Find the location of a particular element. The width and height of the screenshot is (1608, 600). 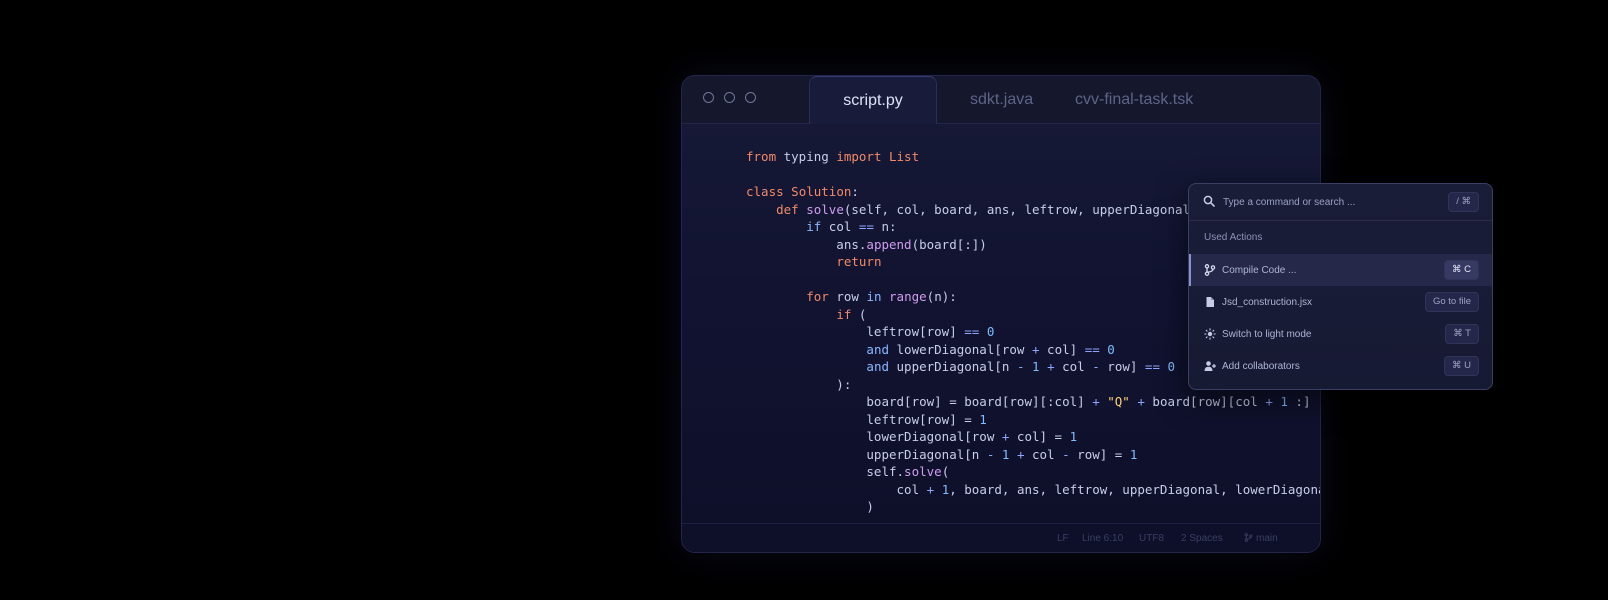

action-label: Jsd_construction.jsx is located at coordinates (1267, 302).